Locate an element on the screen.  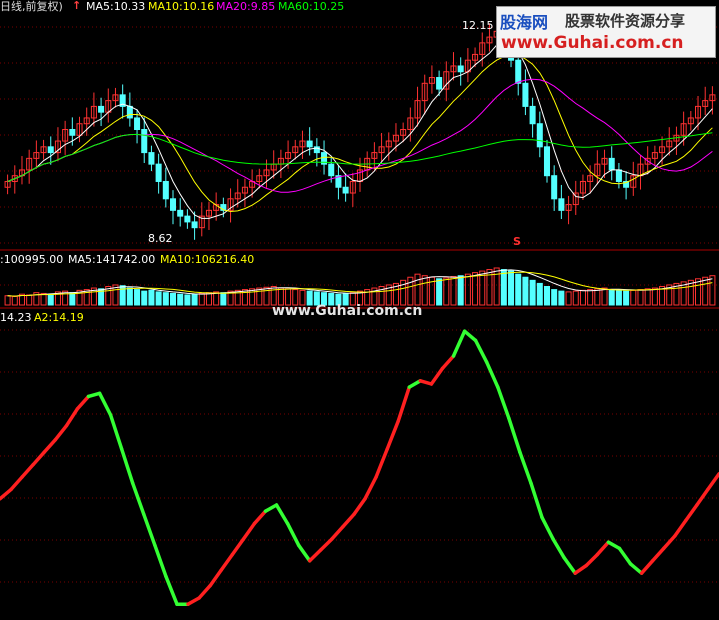
volume-label: :100995.00 is located at coordinates (32, 259).